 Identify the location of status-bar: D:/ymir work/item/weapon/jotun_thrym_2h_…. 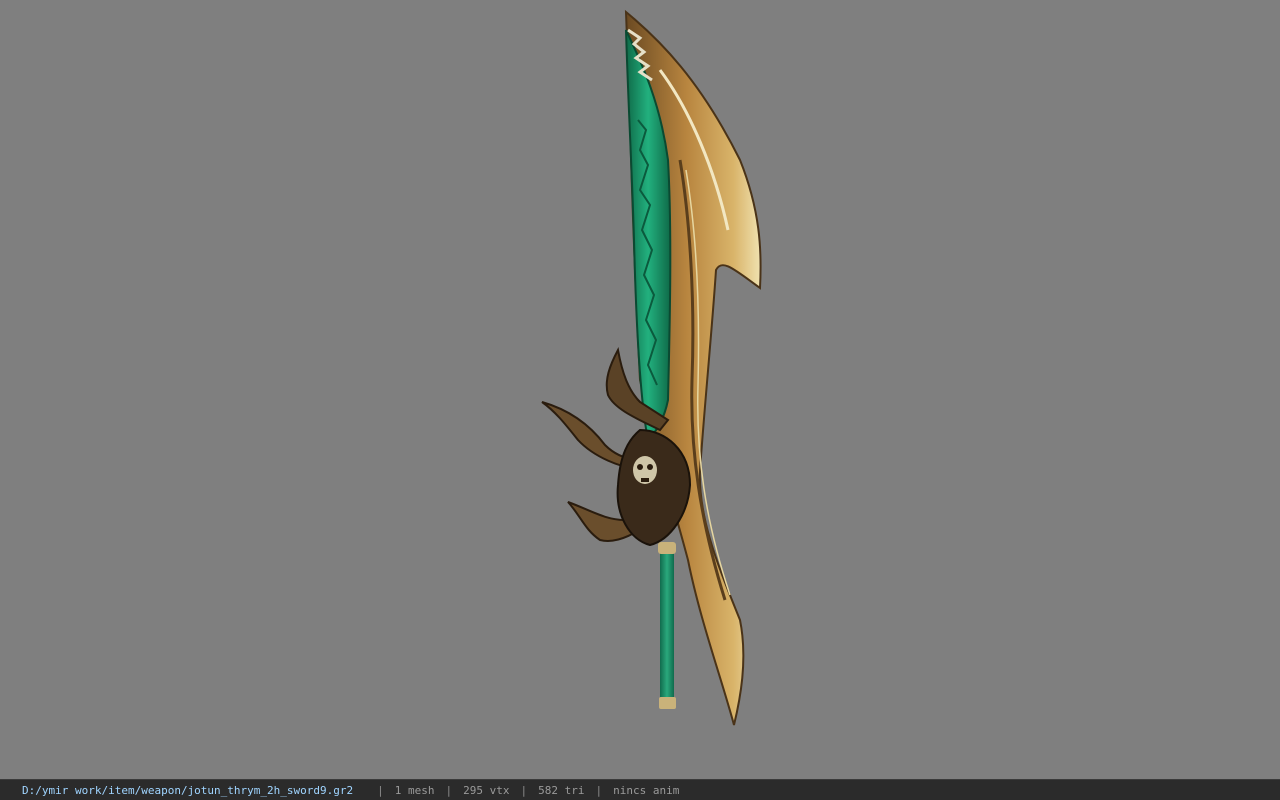
(640, 789).